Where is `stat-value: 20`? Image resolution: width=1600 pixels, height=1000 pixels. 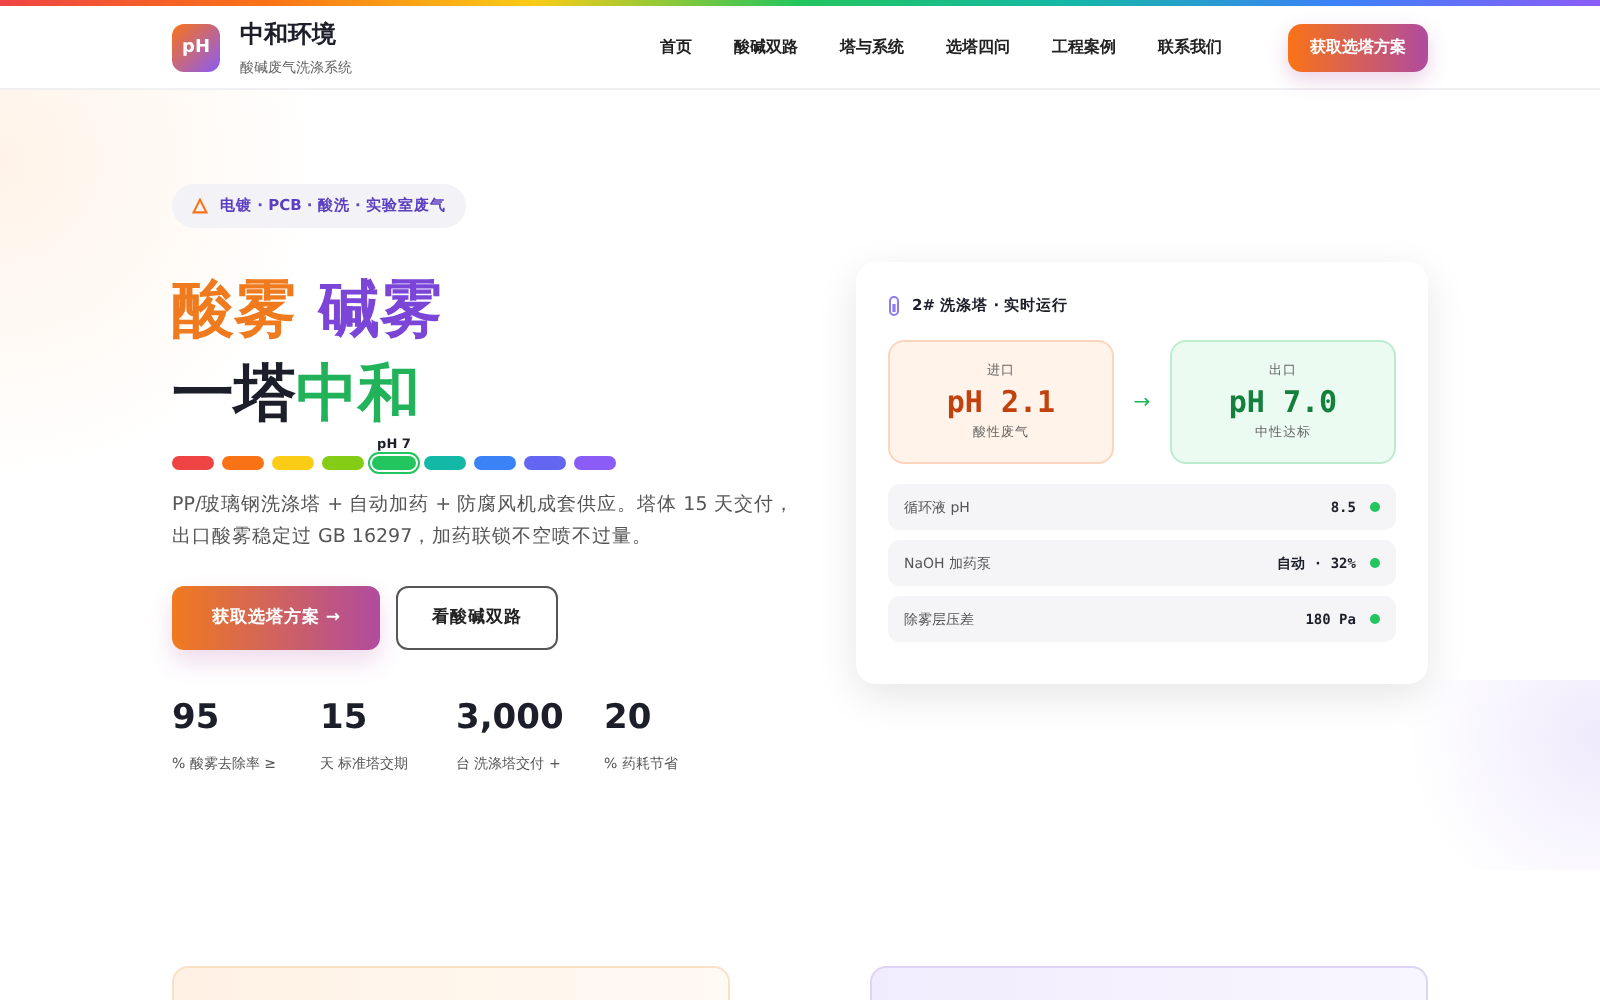
stat-value: 20 is located at coordinates (629, 718).